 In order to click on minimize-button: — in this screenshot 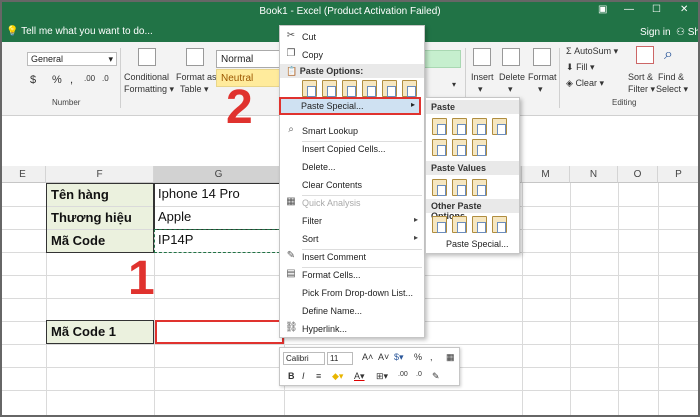, I will do `click(629, 9)`.